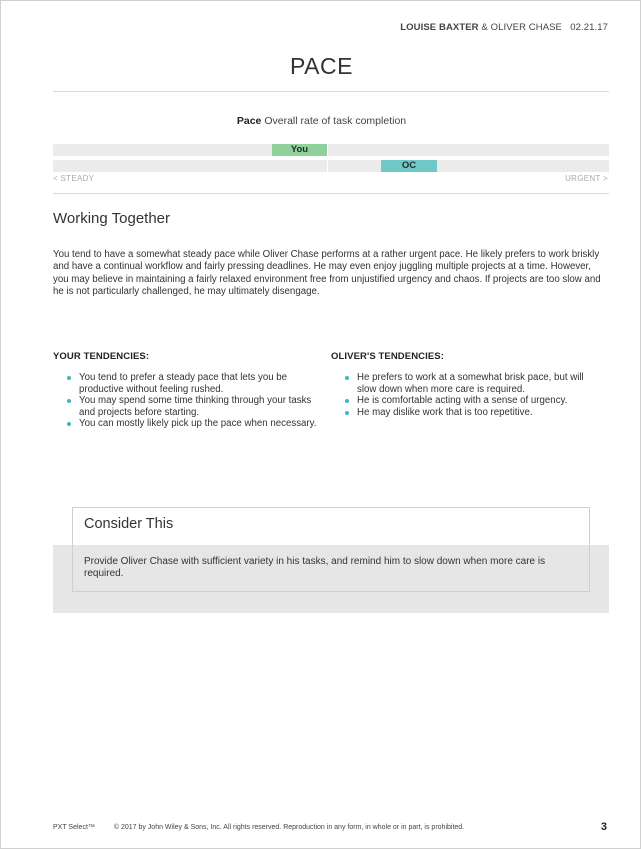 Image resolution: width=641 pixels, height=849 pixels. What do you see at coordinates (439, 27) in the screenshot?
I see `header-name-primary: LOUISE BAXTER` at bounding box center [439, 27].